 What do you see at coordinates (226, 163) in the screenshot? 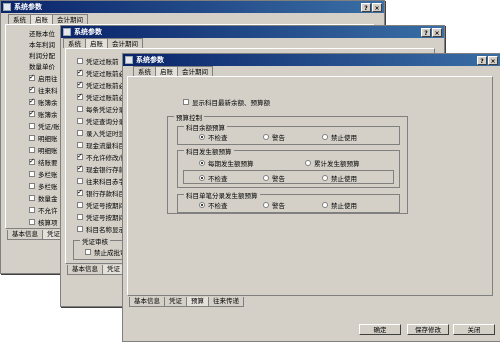
I see `radio-per-period: 每期发生额预算` at bounding box center [226, 163].